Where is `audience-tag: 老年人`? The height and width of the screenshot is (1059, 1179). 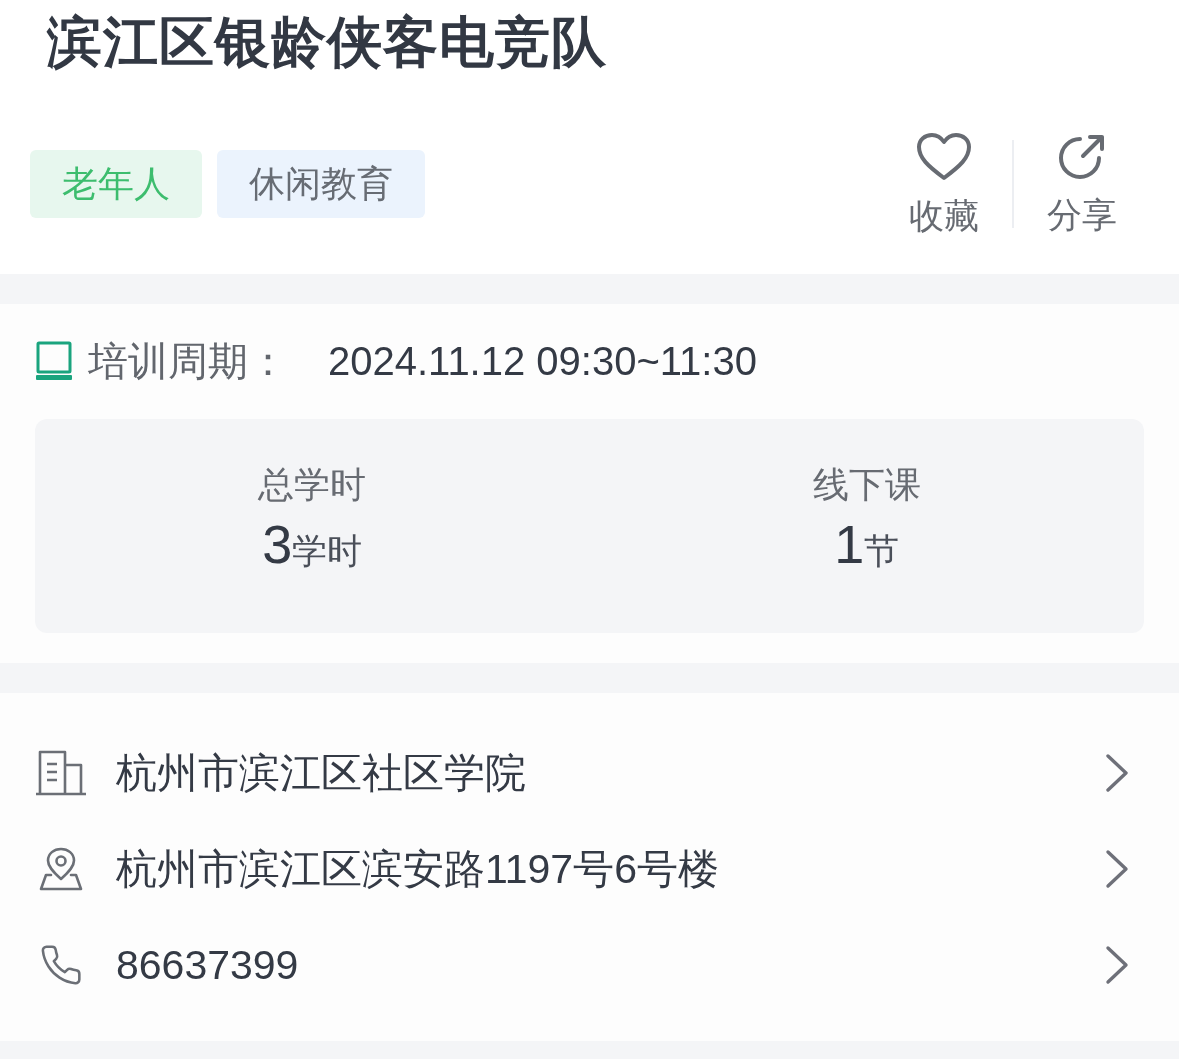
audience-tag: 老年人 is located at coordinates (116, 184).